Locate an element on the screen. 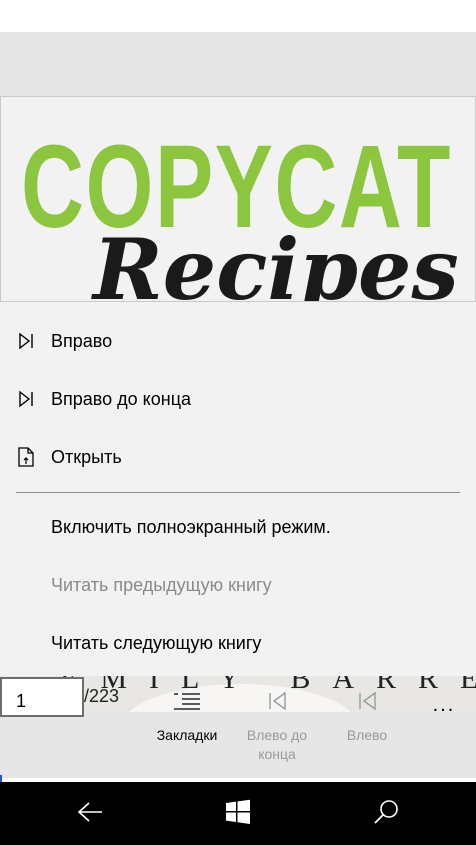 Image resolution: width=476 pixels, height=845 pixels. back-arrow-icon is located at coordinates (90, 814).